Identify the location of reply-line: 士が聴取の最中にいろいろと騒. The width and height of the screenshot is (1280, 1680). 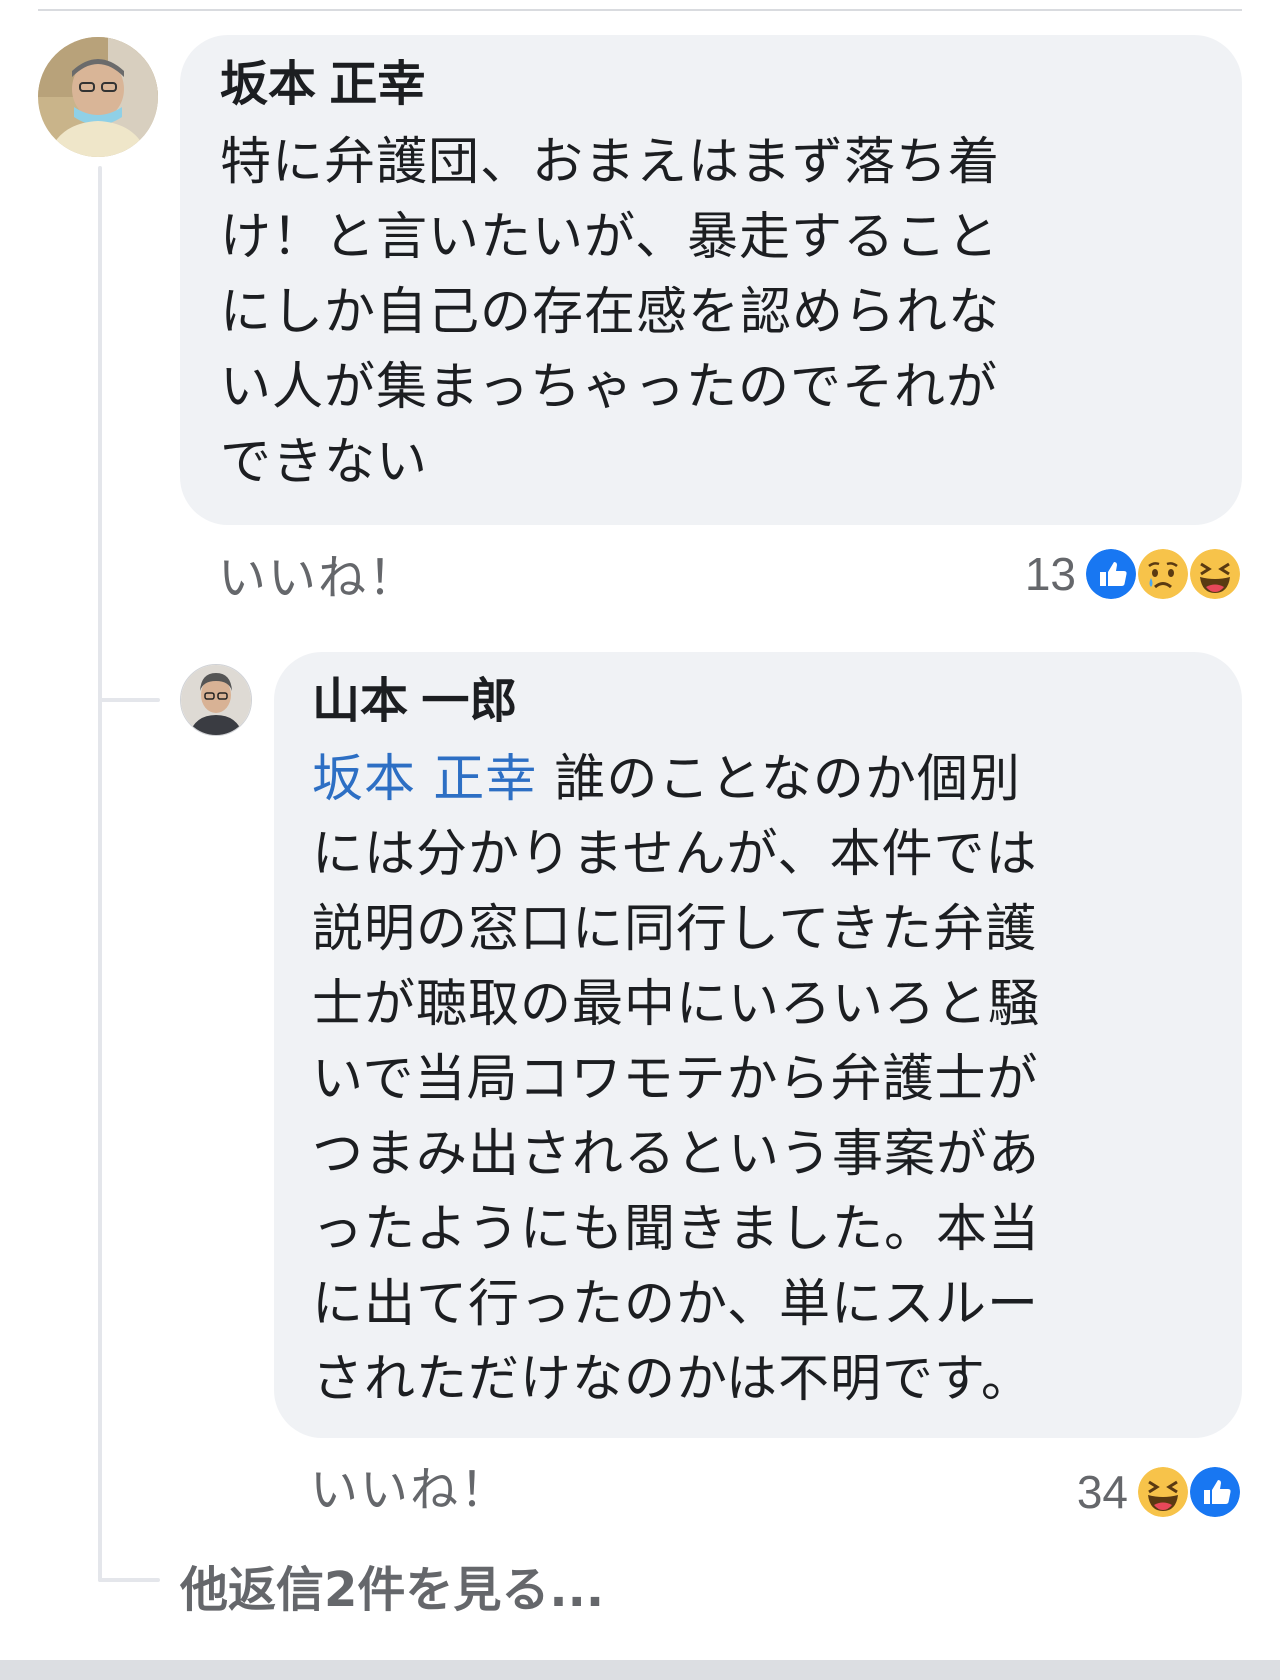
(676, 1004).